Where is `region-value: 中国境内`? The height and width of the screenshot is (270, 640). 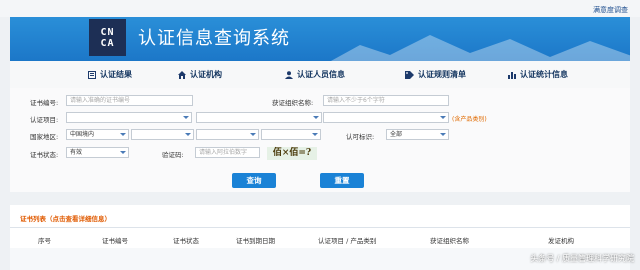 region-value: 中国境内 is located at coordinates (82, 134).